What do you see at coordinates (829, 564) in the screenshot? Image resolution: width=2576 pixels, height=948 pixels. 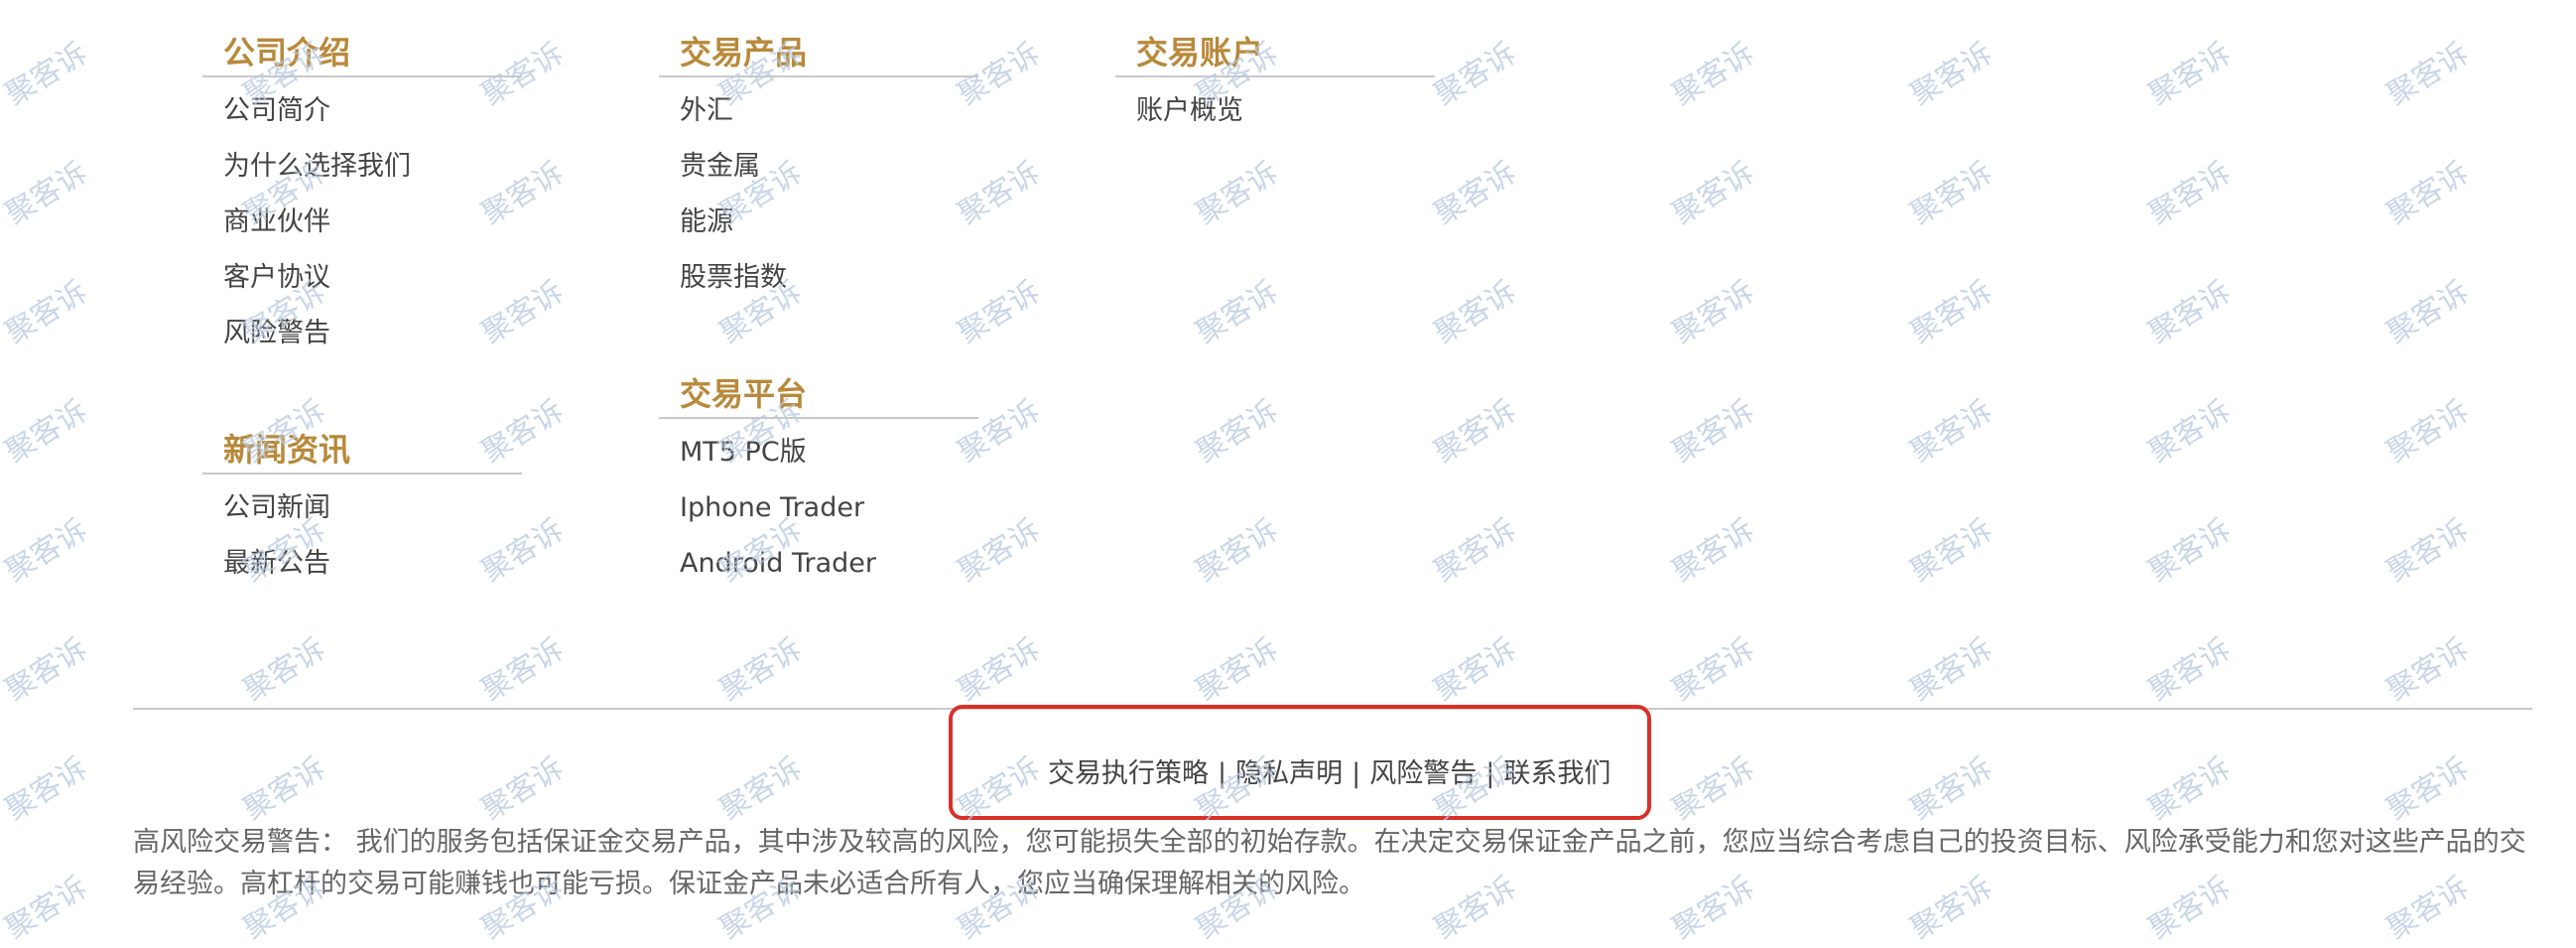 I see `link-android-trader: Android Trader` at bounding box center [829, 564].